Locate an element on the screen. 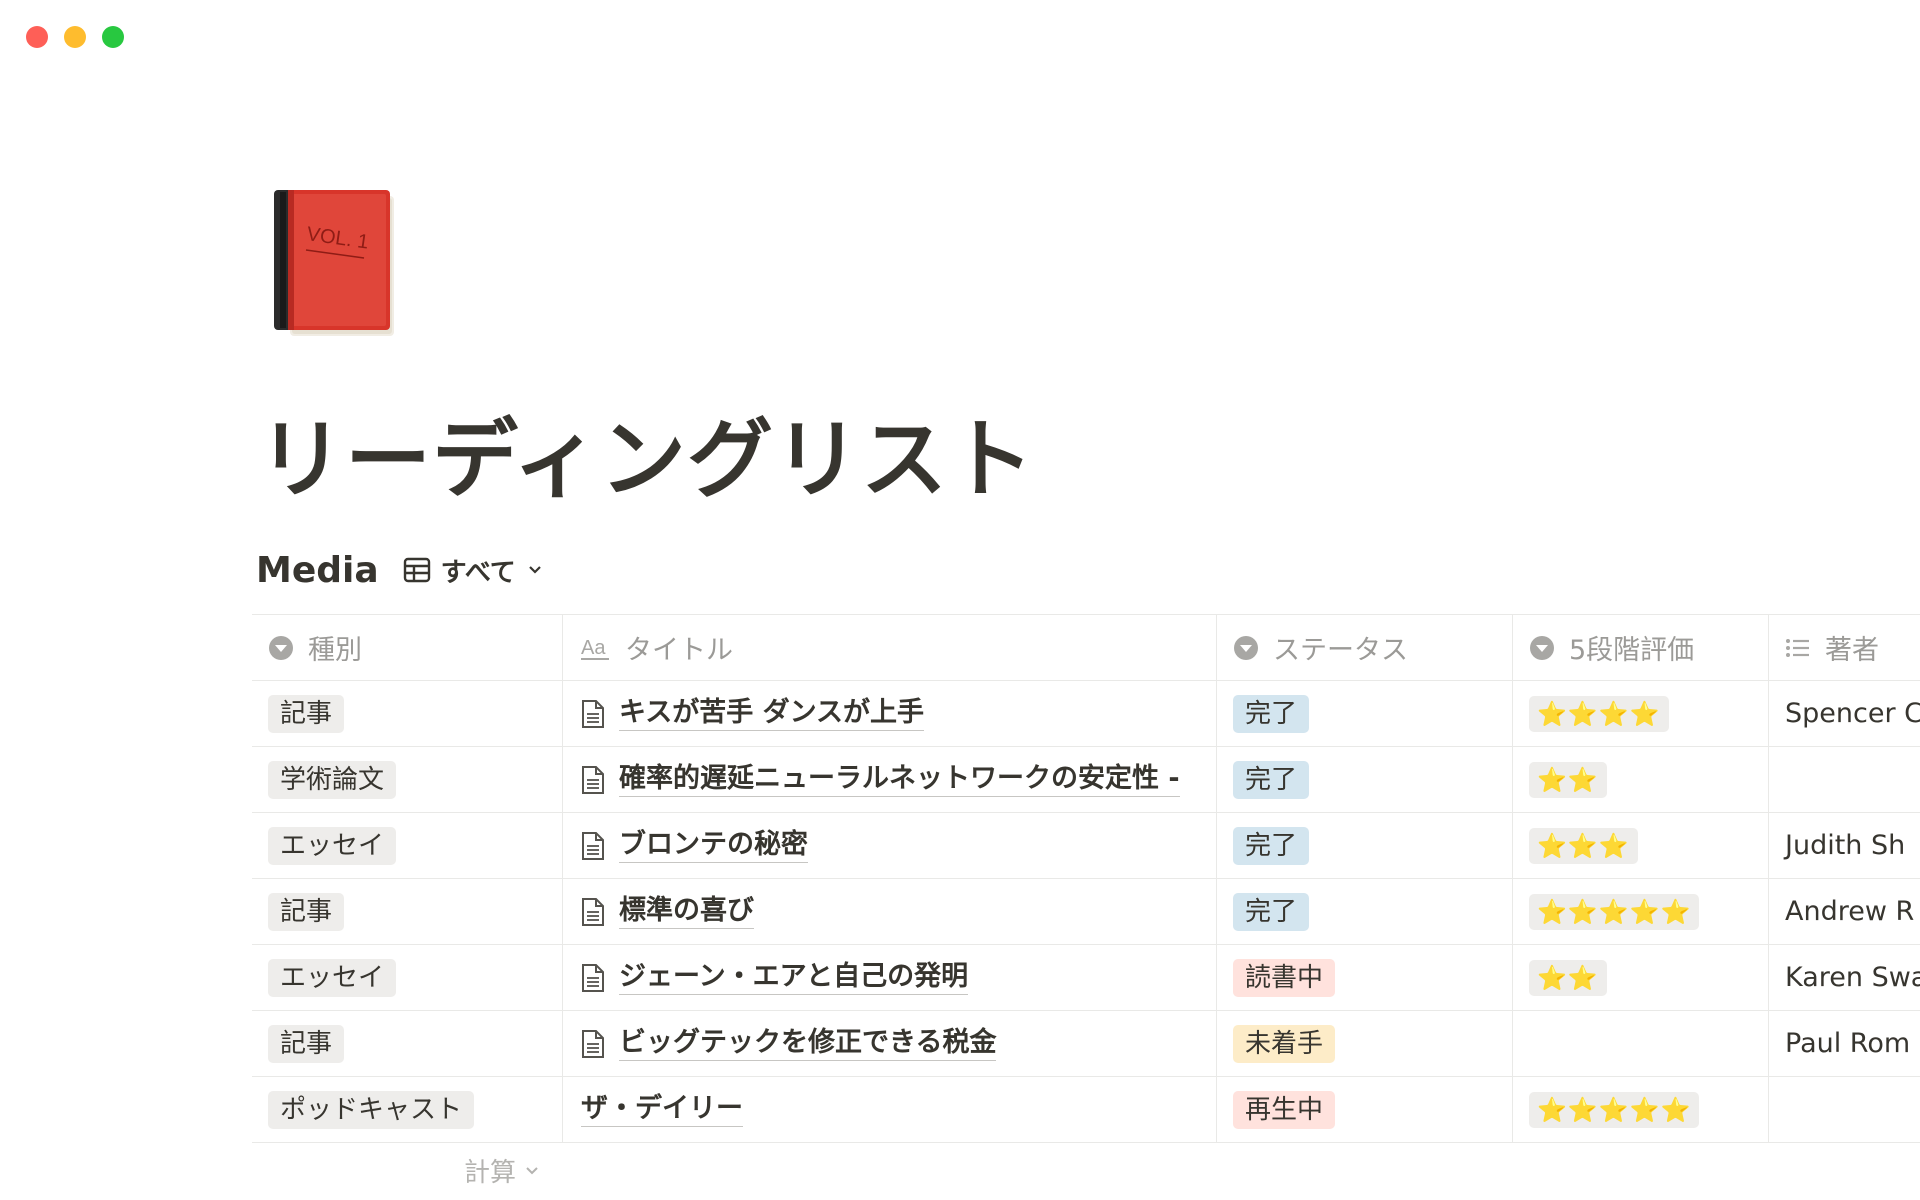  title-cell: ザ・デイリー is located at coordinates (890, 1109).